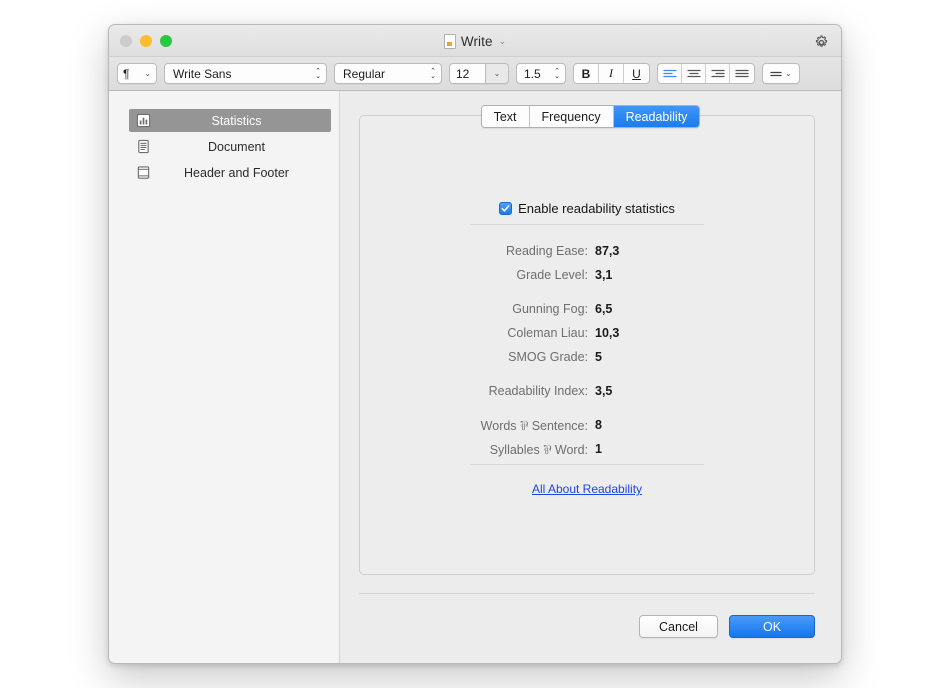 The image size is (950, 688). I want to click on cancel-button: Cancel, so click(678, 626).